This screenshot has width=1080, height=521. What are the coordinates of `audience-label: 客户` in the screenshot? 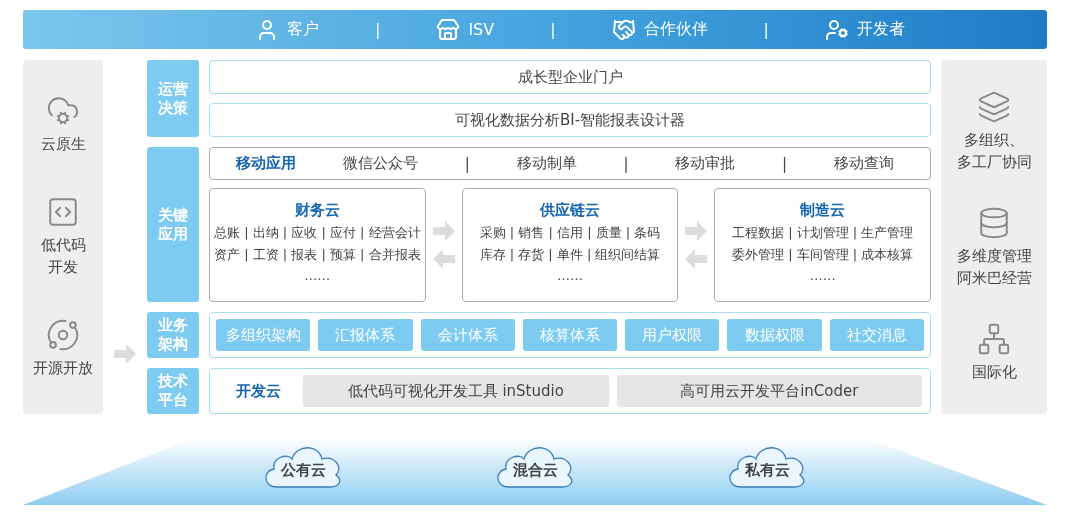 It's located at (303, 29).